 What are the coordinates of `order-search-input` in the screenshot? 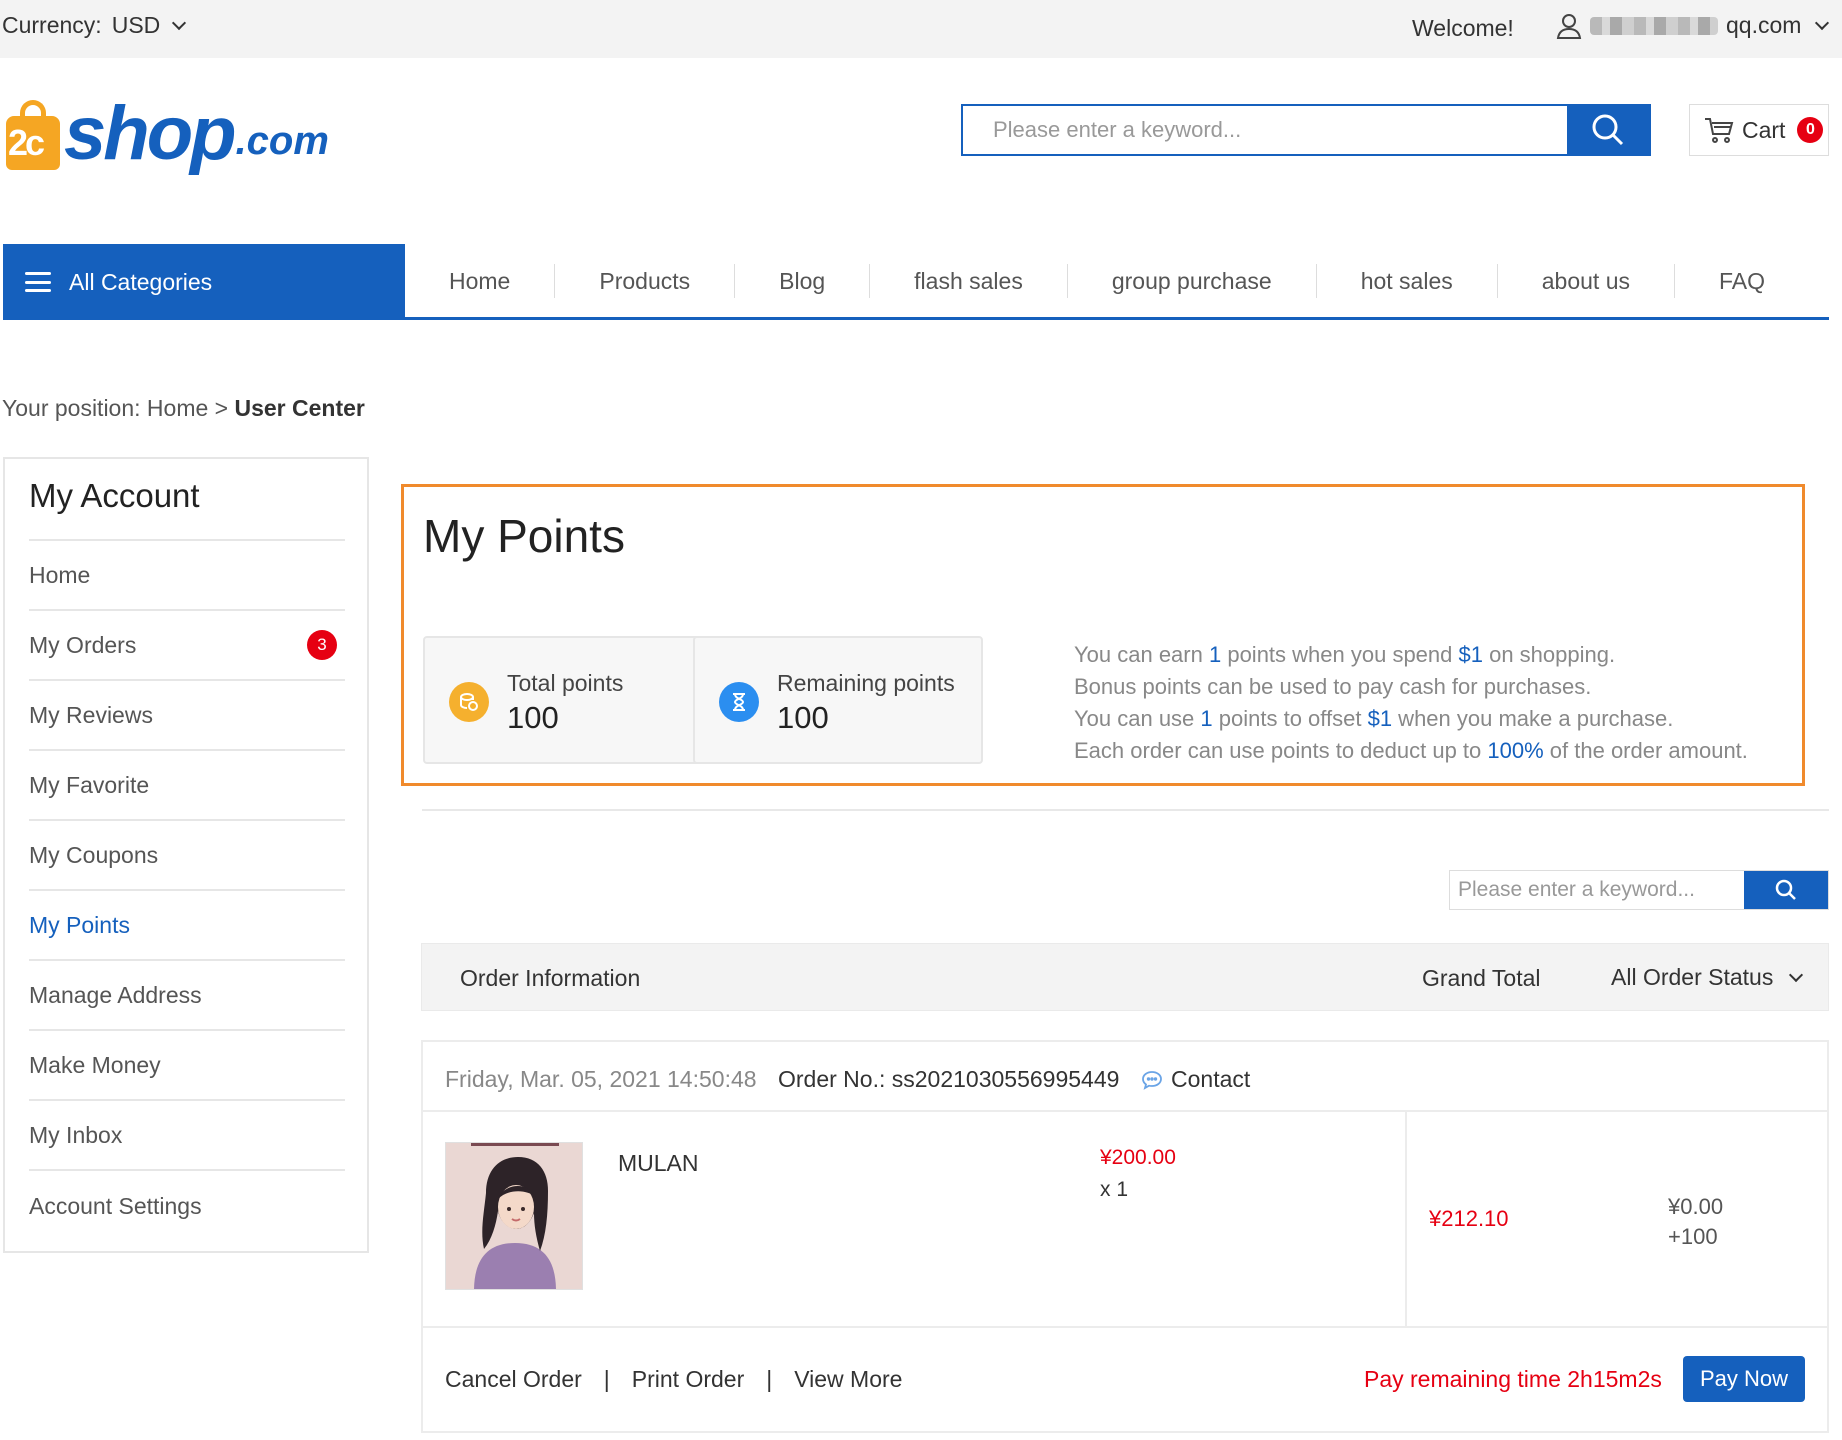 It's located at (1597, 890).